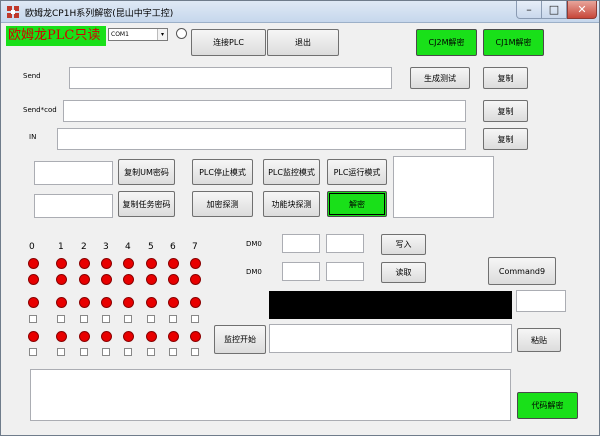  I want to click on copy-um-password-button: 复制UM密码, so click(146, 172).